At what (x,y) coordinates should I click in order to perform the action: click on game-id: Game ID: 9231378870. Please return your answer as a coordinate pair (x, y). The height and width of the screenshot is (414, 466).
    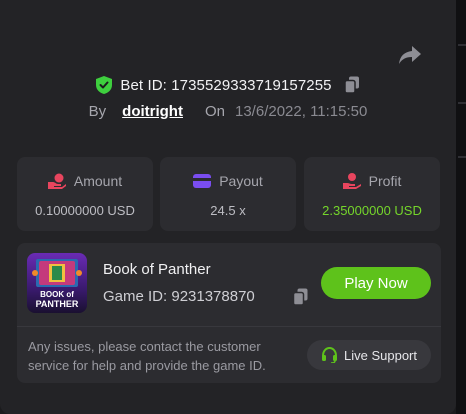
    Looking at the image, I should click on (179, 296).